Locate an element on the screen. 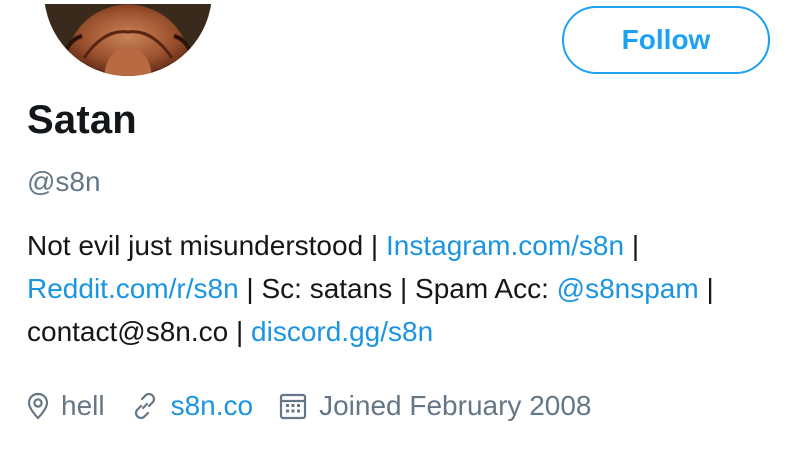  profile-location: hell is located at coordinates (66, 406).